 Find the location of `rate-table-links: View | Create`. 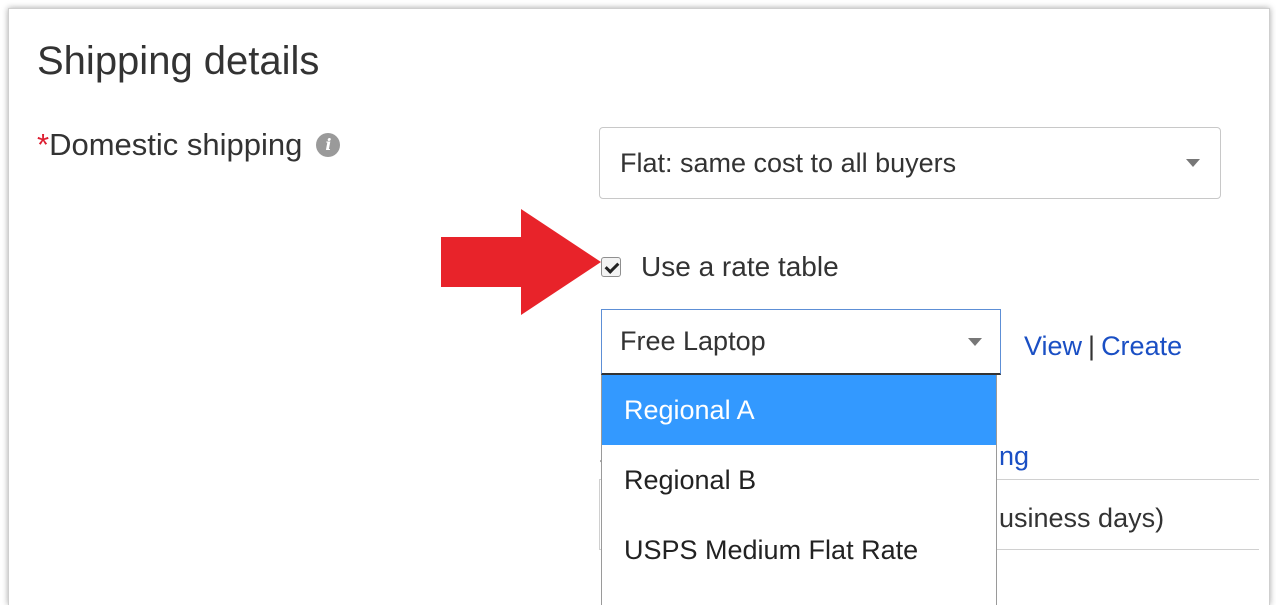

rate-table-links: View | Create is located at coordinates (1103, 346).